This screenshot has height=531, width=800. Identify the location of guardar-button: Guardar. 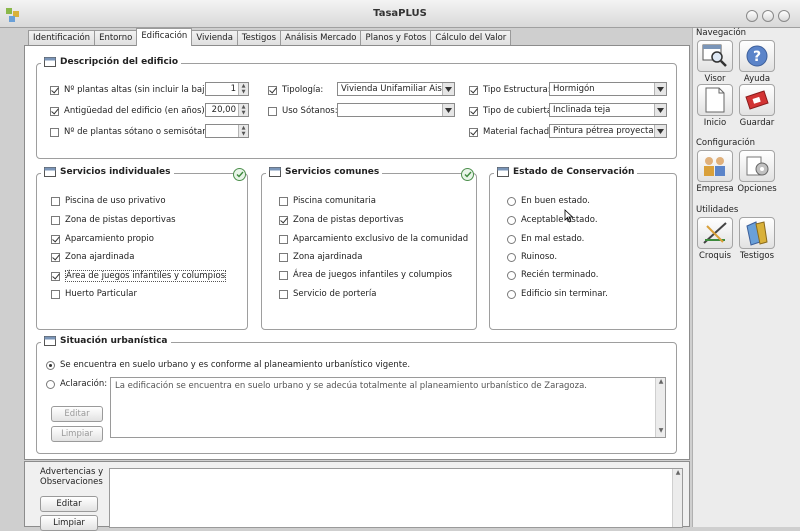
(757, 106).